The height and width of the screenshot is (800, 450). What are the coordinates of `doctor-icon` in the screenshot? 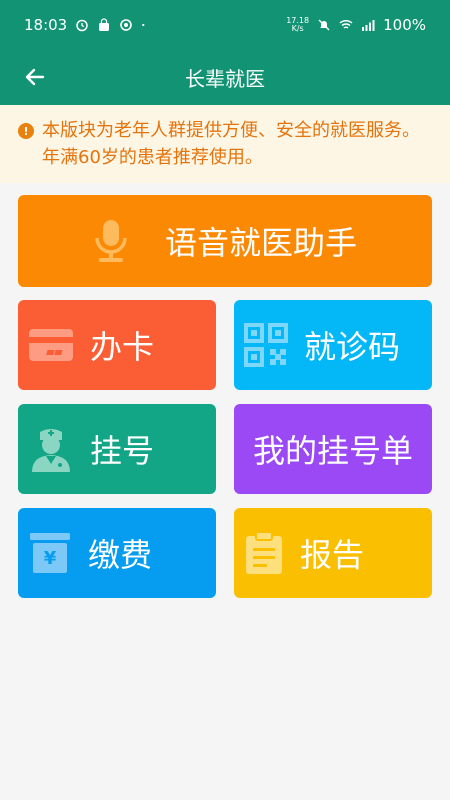 It's located at (51, 450).